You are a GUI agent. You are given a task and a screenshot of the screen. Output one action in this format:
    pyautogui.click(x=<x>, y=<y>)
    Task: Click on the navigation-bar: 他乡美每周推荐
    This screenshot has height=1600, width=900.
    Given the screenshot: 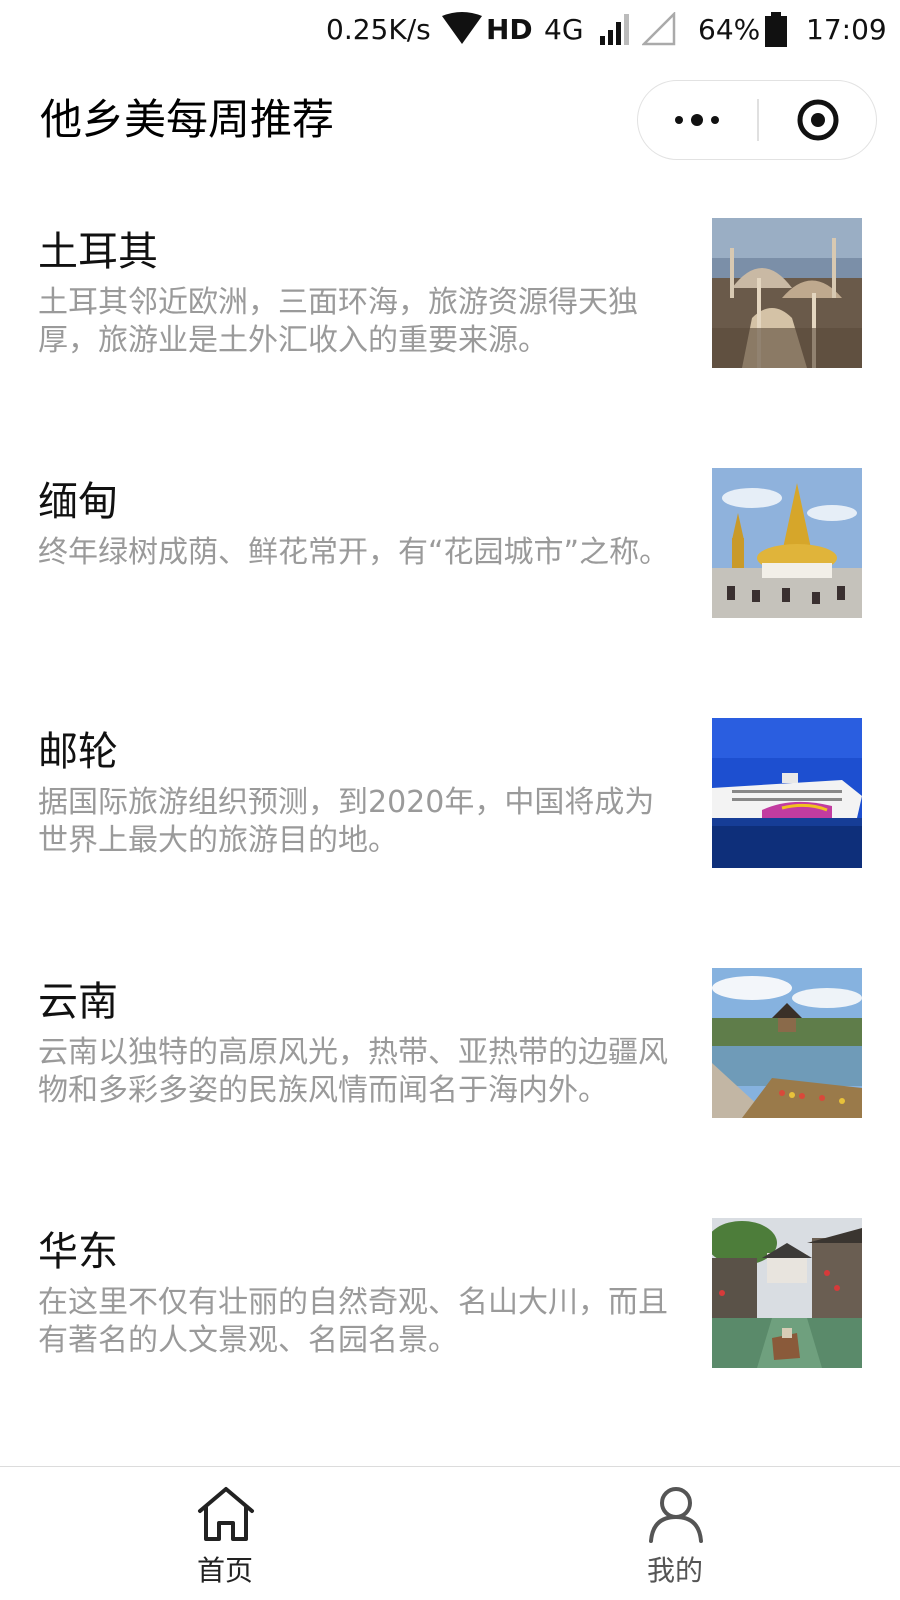 What is the action you would take?
    pyautogui.click(x=450, y=120)
    